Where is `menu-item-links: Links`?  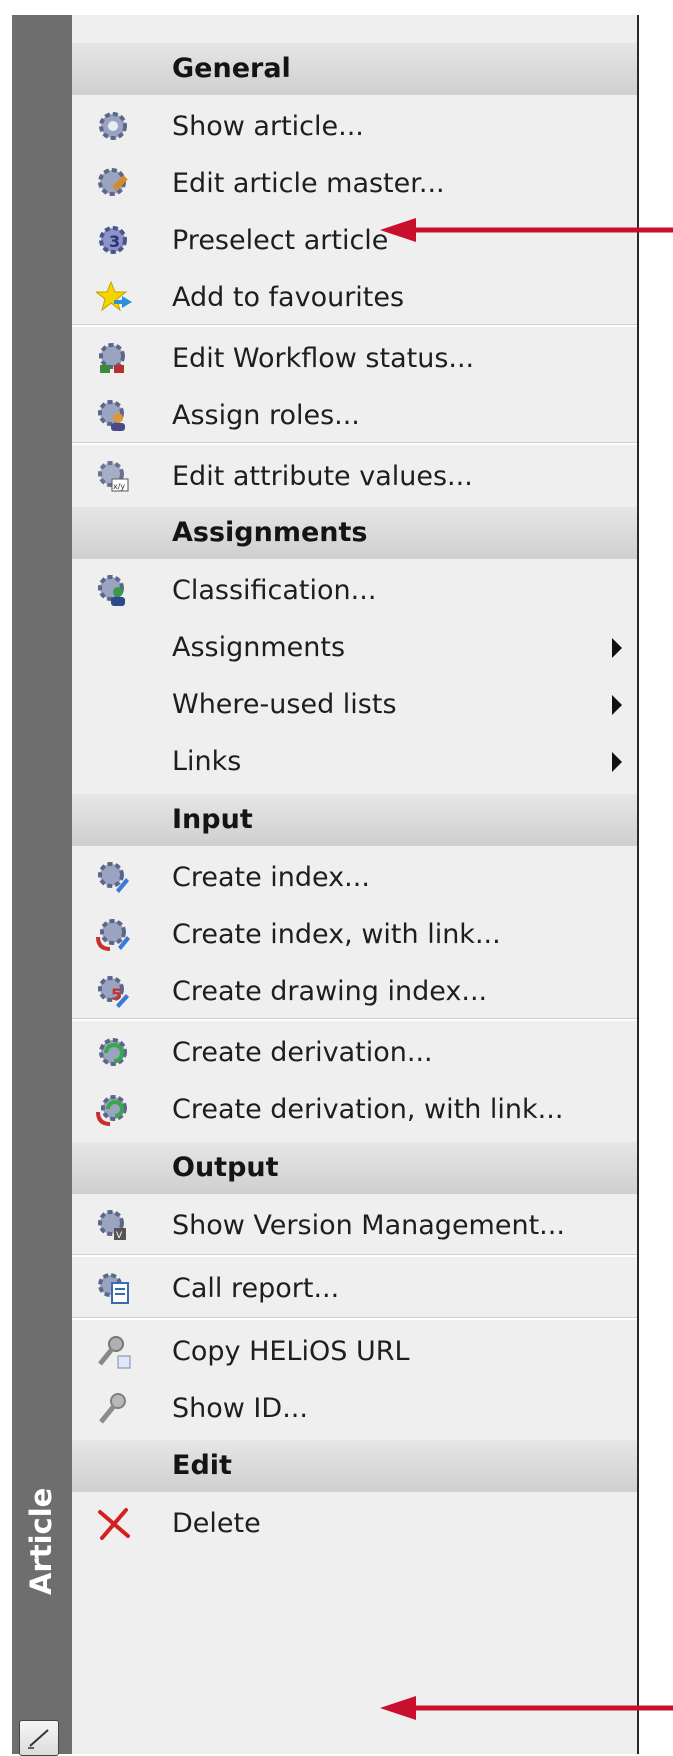
menu-item-links: Links is located at coordinates (354, 761).